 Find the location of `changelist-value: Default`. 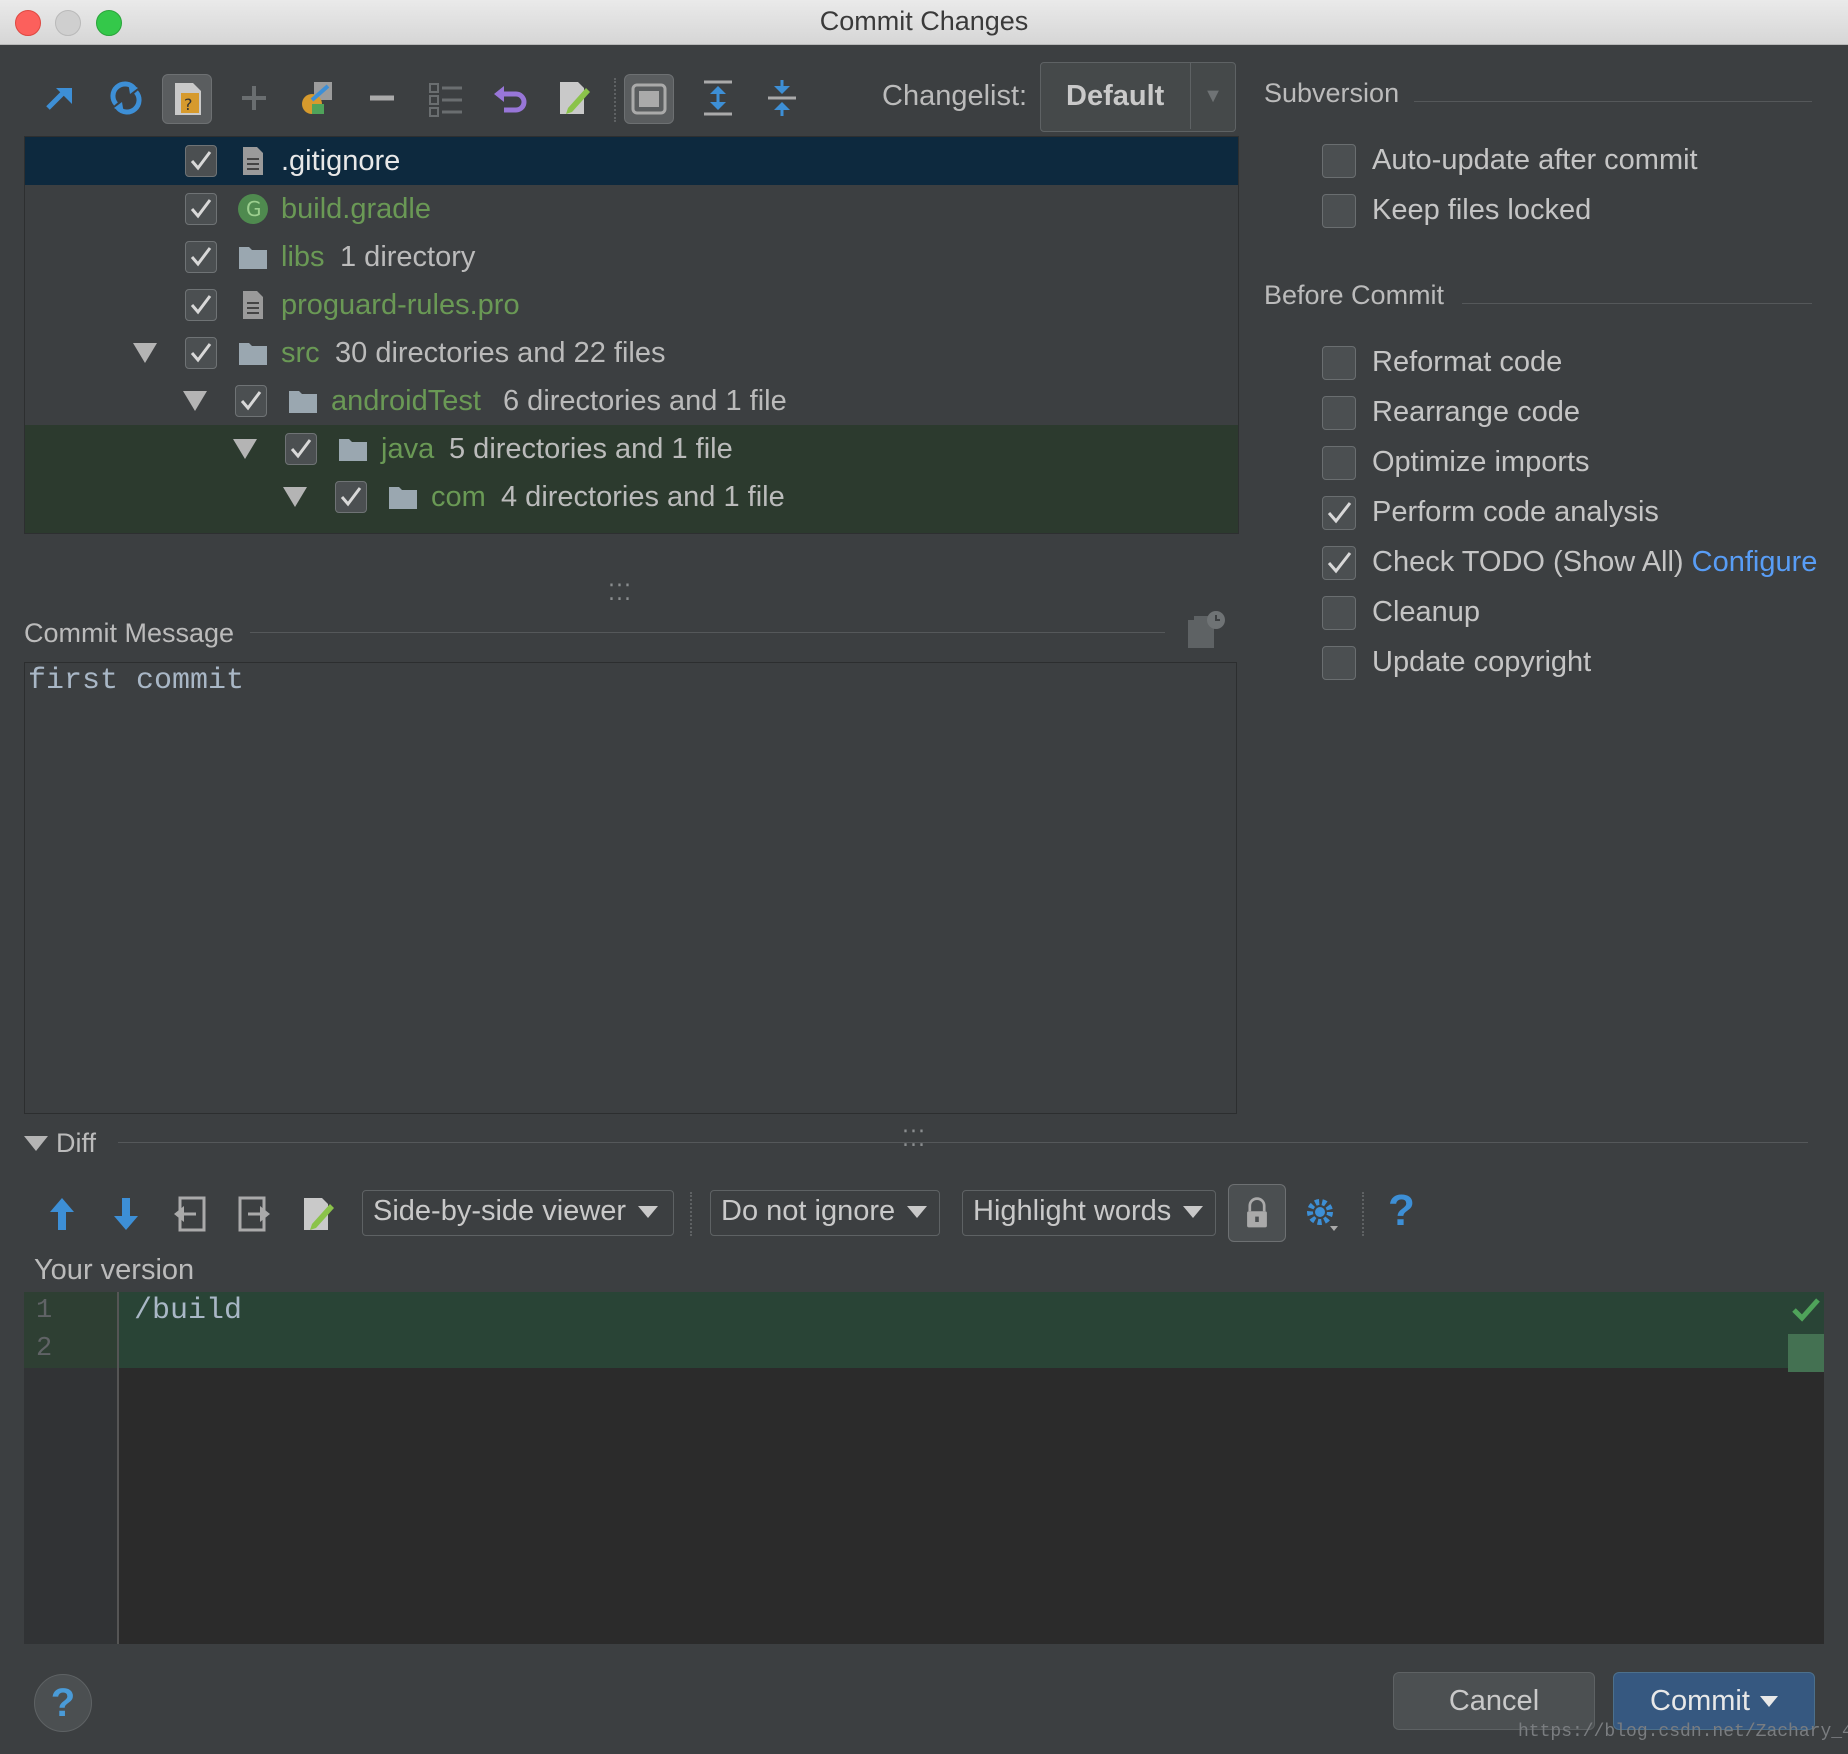

changelist-value: Default is located at coordinates (1115, 96).